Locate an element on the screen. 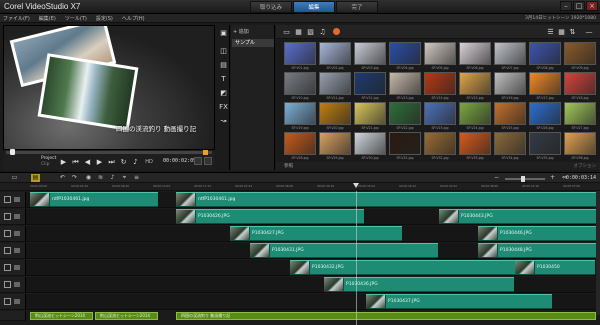 Image resolution: width=600 pixels, height=325 pixels. scrubber-bar is located at coordinates (109, 152).